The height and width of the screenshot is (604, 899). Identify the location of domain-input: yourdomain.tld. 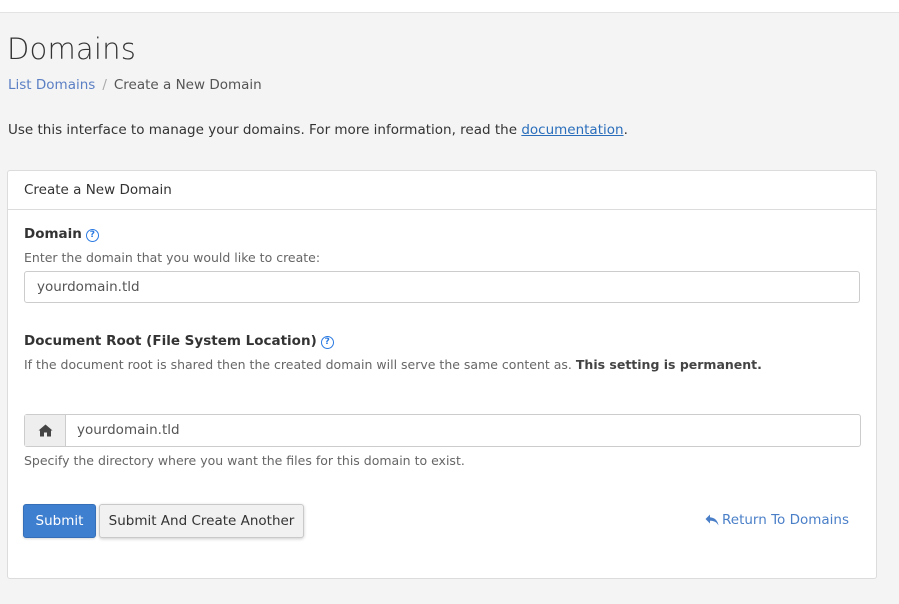
(442, 287).